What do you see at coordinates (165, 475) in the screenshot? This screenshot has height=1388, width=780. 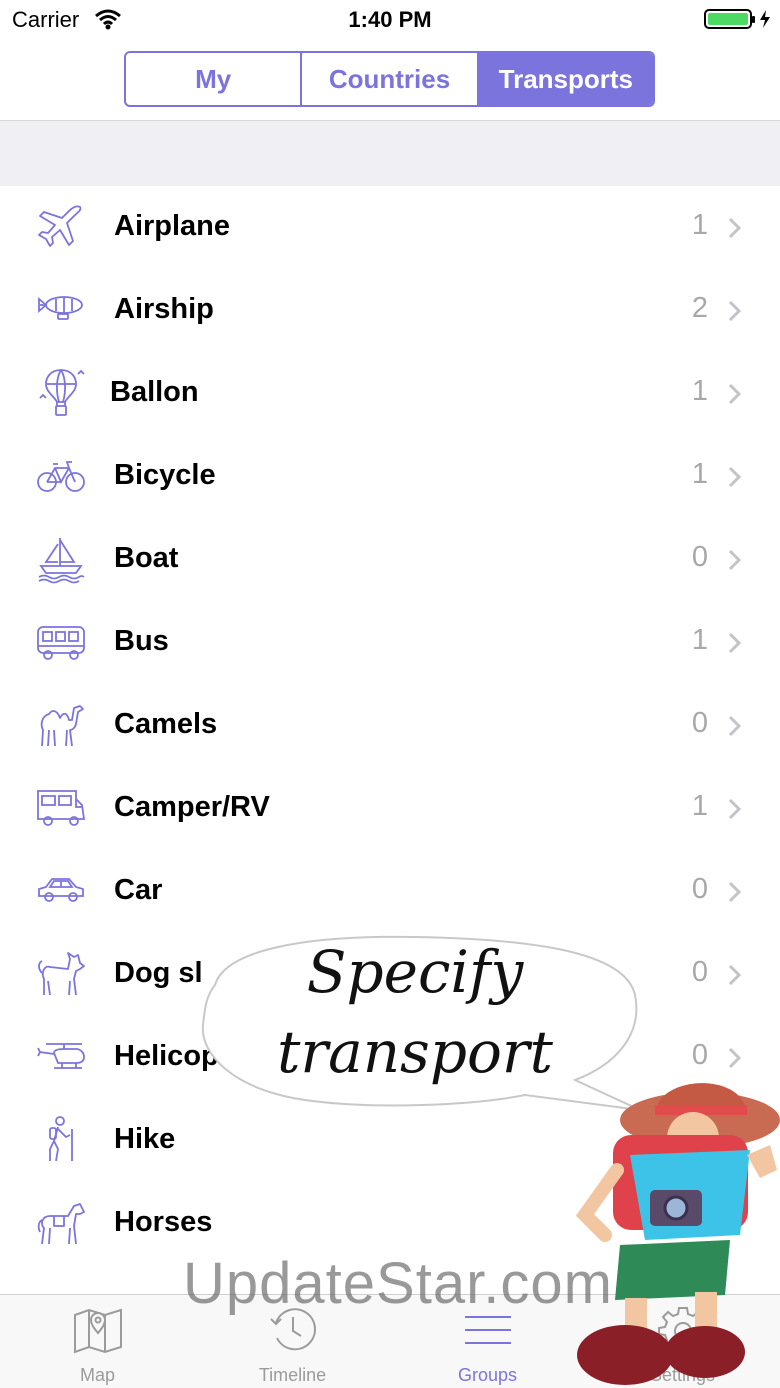 I see `row-label: Bicycle` at bounding box center [165, 475].